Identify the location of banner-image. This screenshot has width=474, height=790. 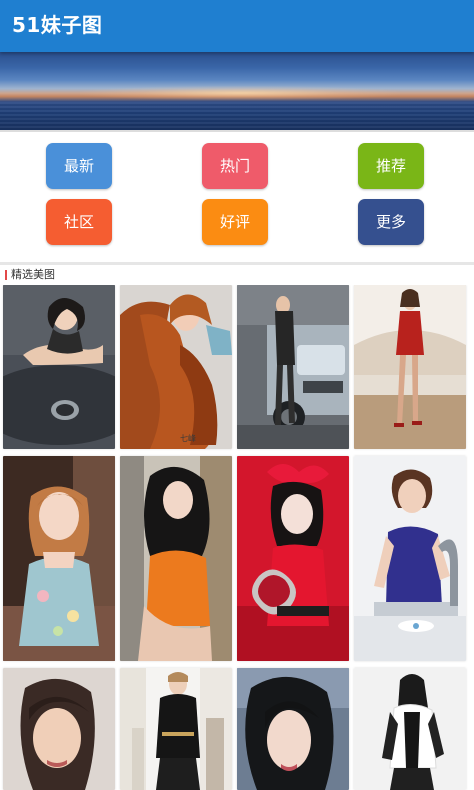
(237, 91).